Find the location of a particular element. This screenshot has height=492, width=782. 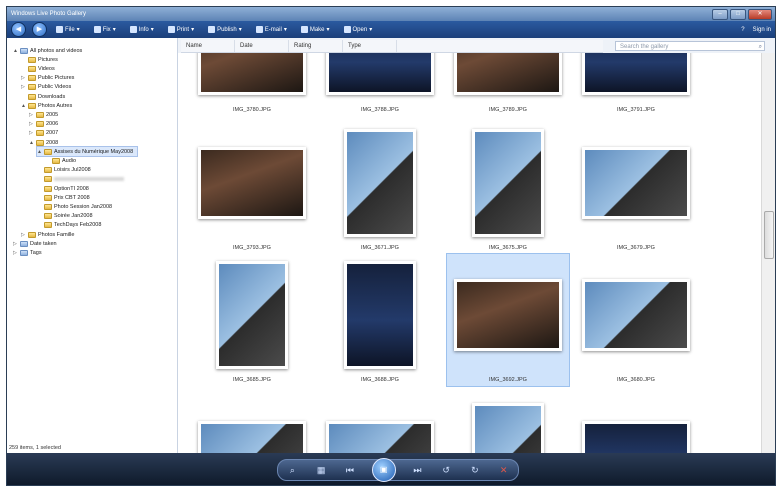

tree-item: Audio is located at coordinates (60, 160).